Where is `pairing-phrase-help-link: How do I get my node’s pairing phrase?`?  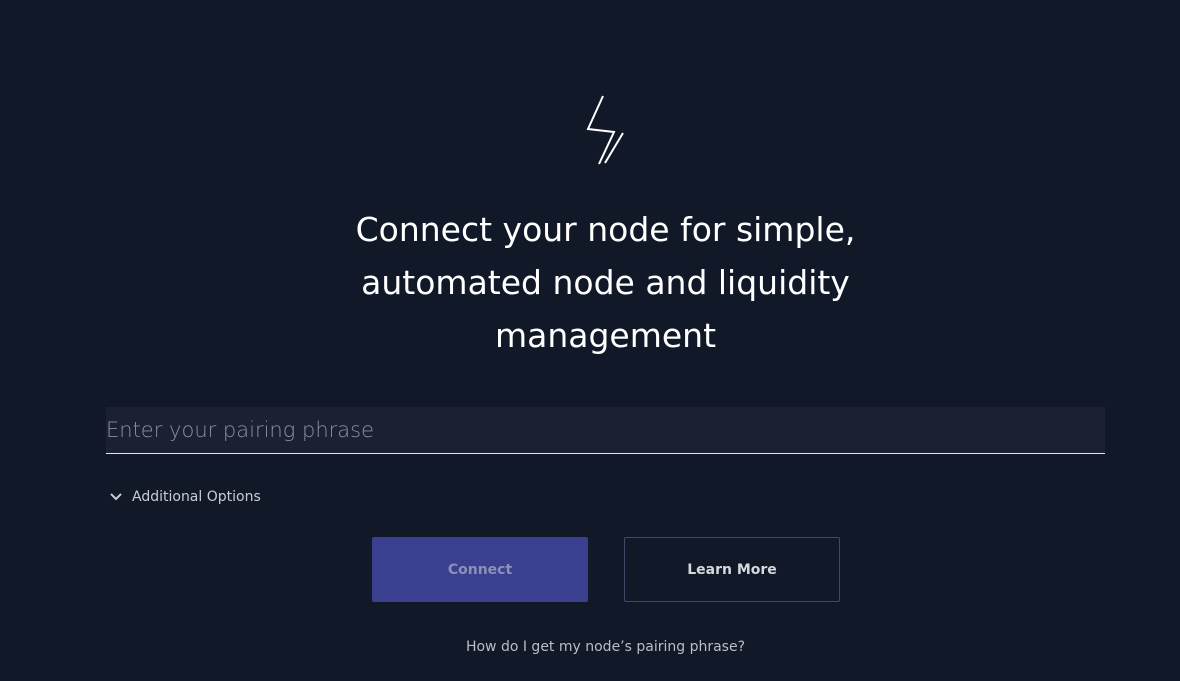 pairing-phrase-help-link: How do I get my node’s pairing phrase? is located at coordinates (590, 647).